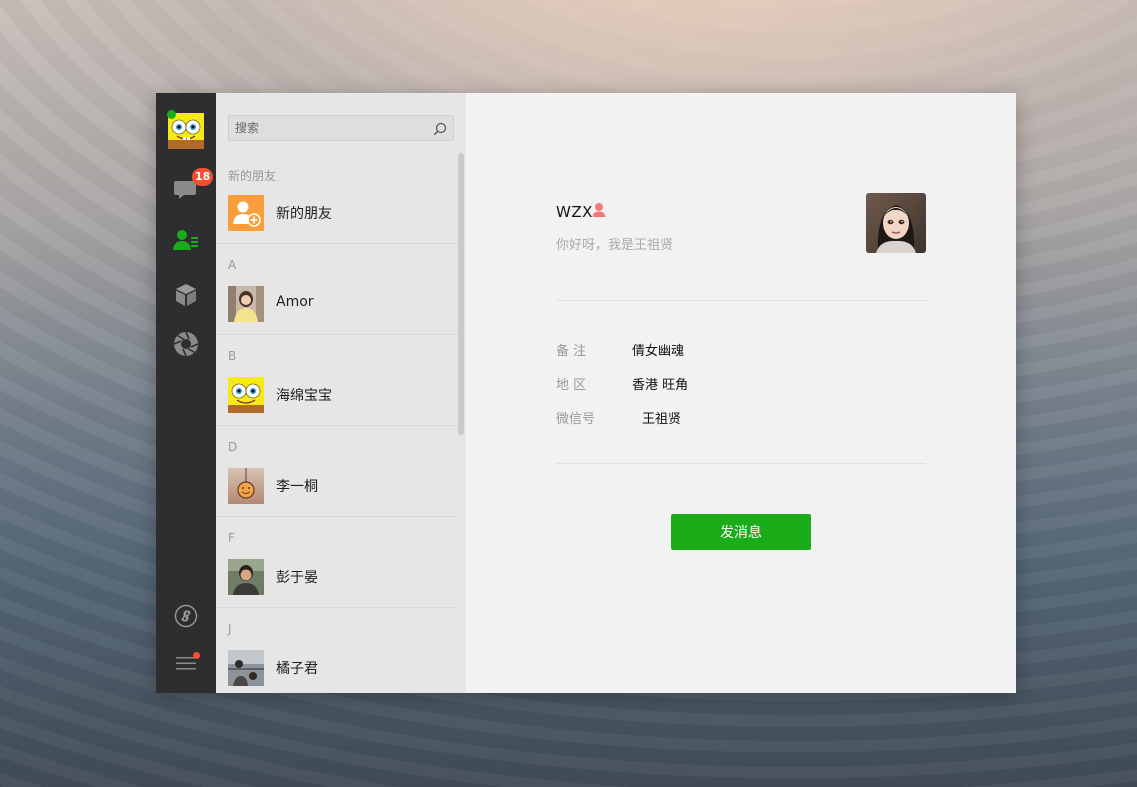  What do you see at coordinates (297, 578) in the screenshot?
I see `contact-name: 彭于晏` at bounding box center [297, 578].